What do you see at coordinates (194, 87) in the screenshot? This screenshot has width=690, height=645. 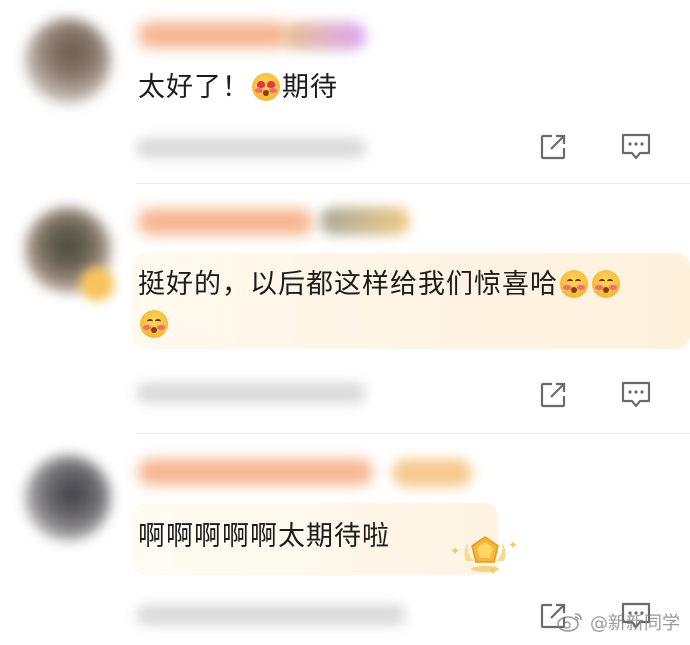 I see `comment-text-part-1: 太好了！` at bounding box center [194, 87].